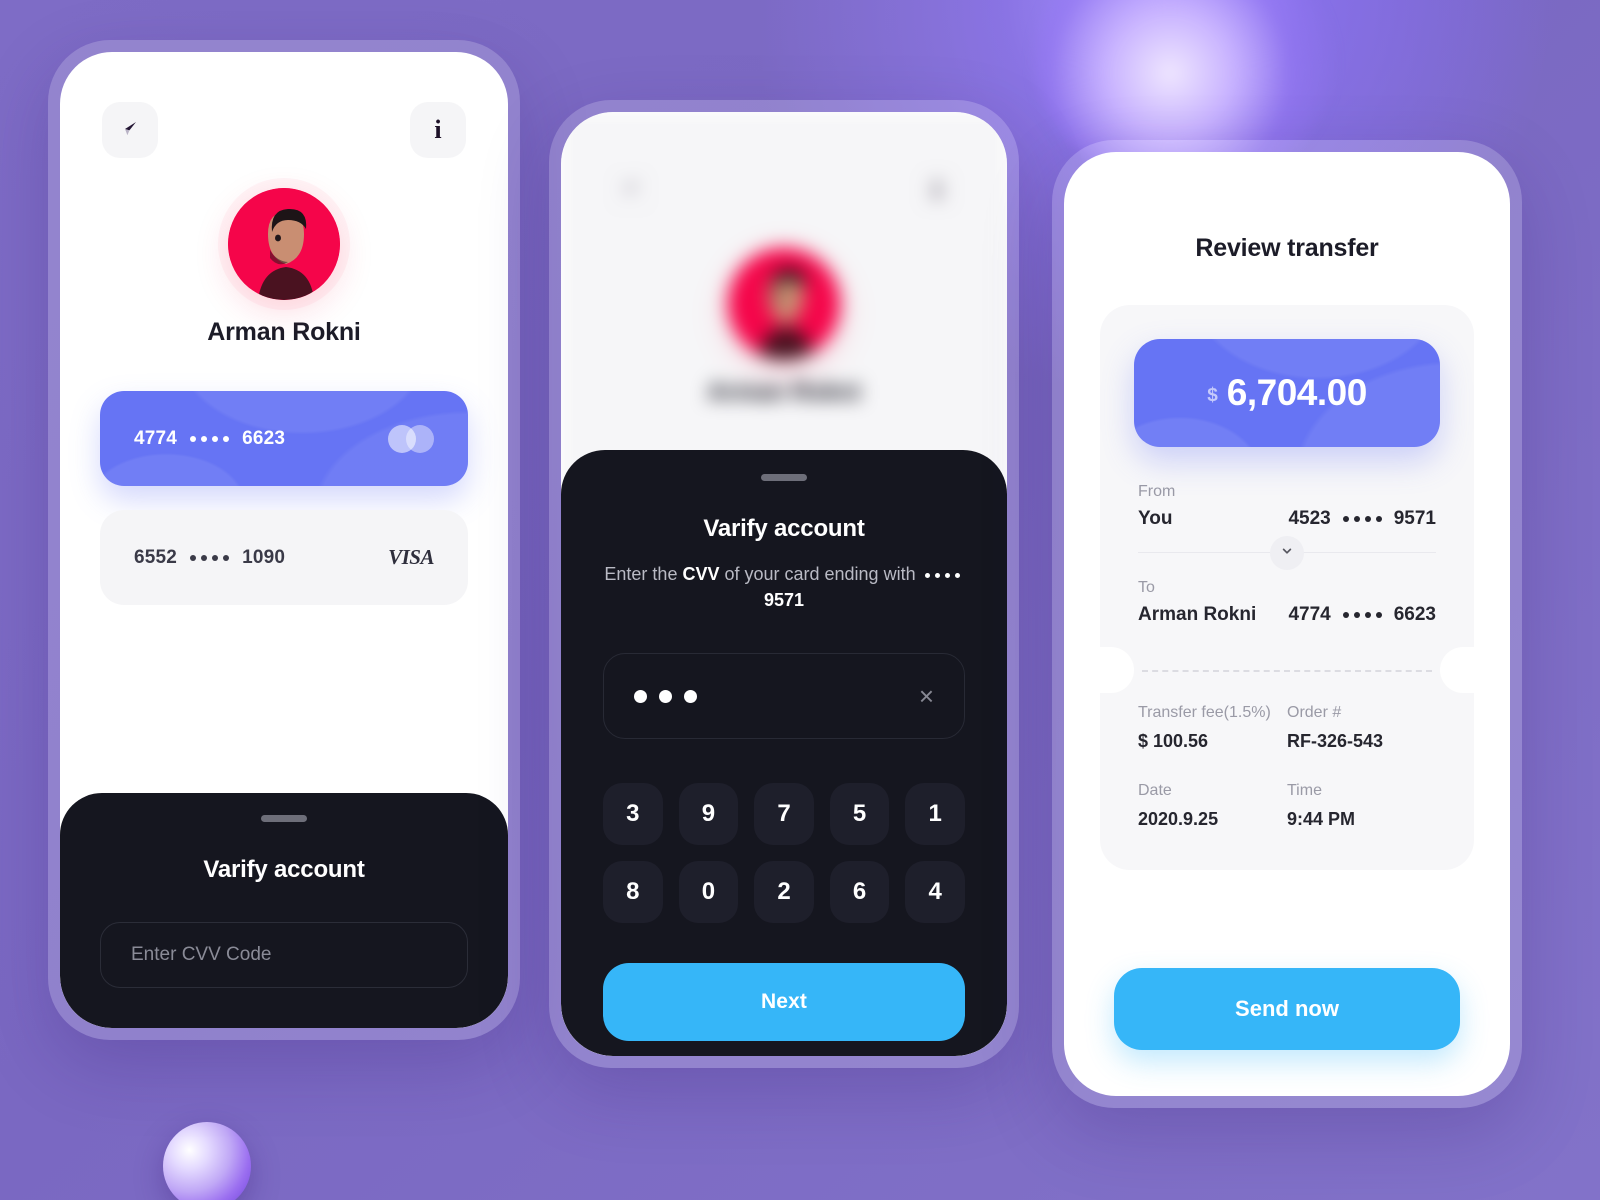  What do you see at coordinates (708, 892) in the screenshot?
I see `keypad-key: 0` at bounding box center [708, 892].